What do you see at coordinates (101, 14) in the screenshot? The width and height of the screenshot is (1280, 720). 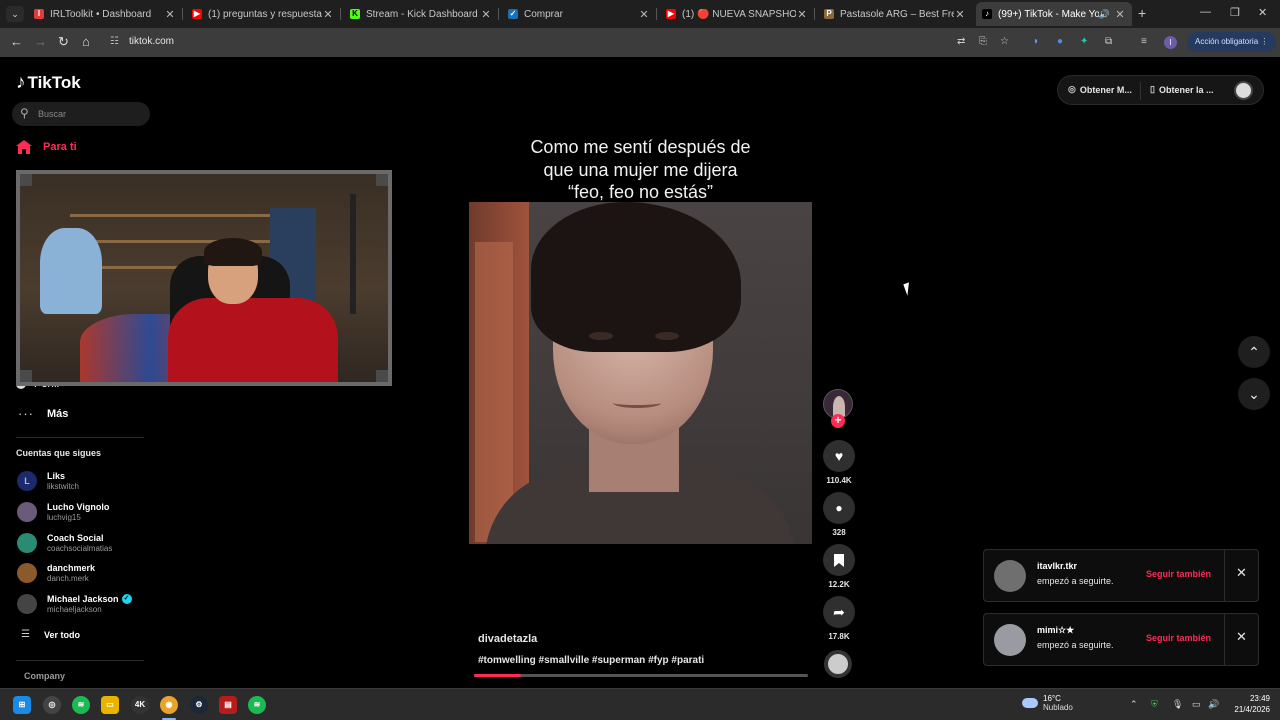 I see `tab-title: IRLToolkit • Dashboard` at bounding box center [101, 14].